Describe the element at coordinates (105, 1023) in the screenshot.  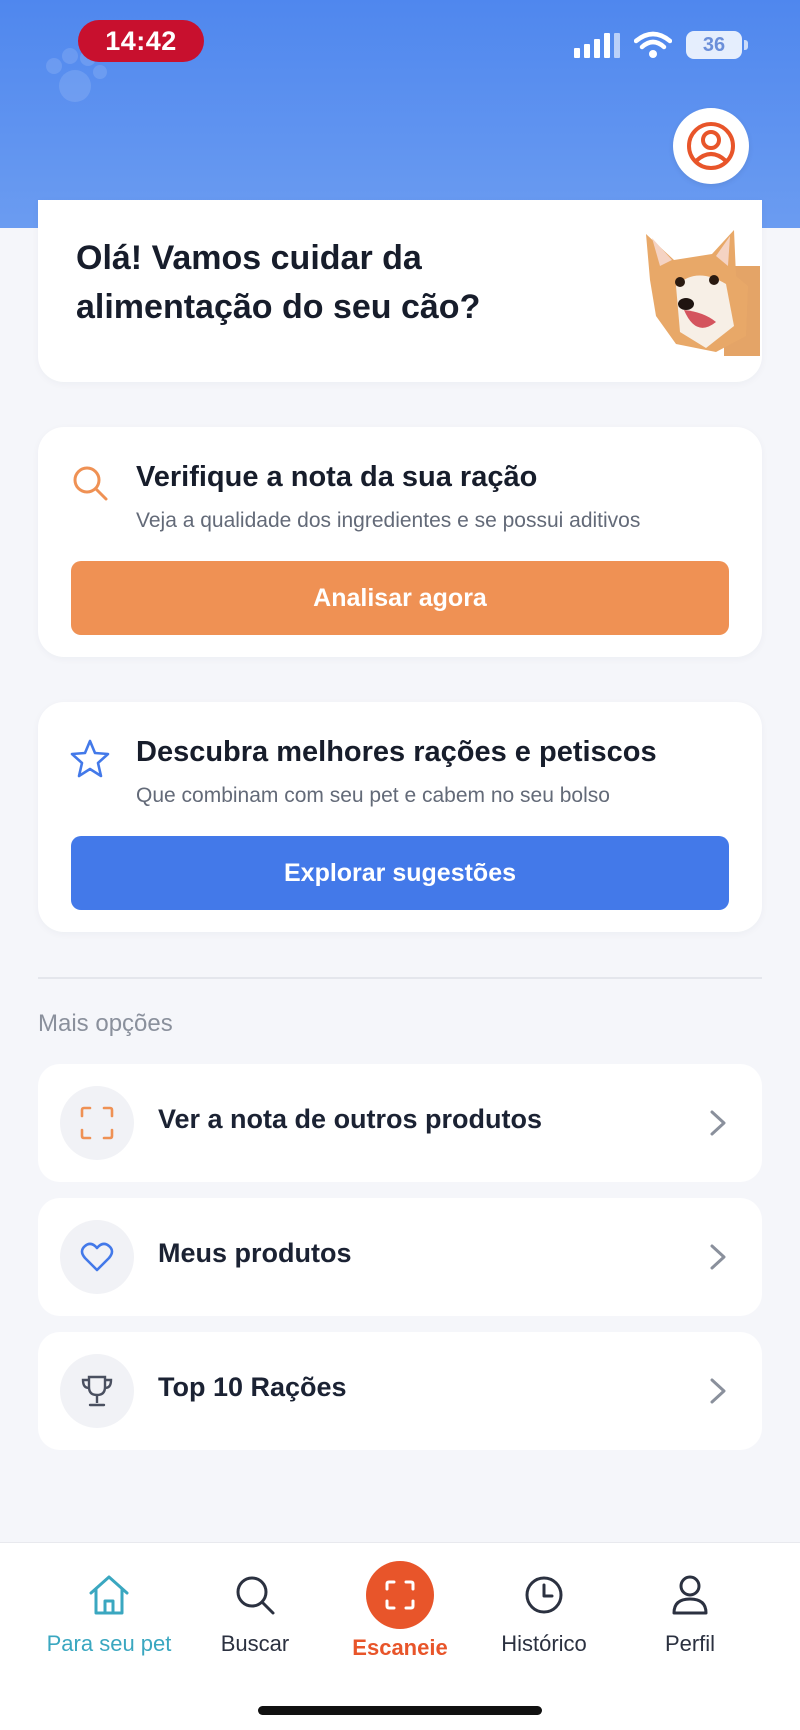
I see `more-options-label: Mais opções` at that location.